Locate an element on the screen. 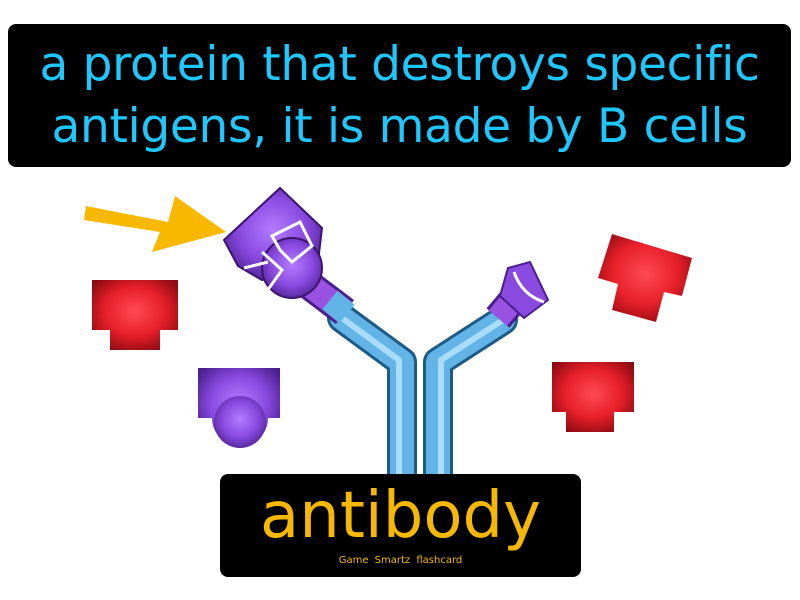 The image size is (800, 600). term-title: antibody is located at coordinates (400, 516).